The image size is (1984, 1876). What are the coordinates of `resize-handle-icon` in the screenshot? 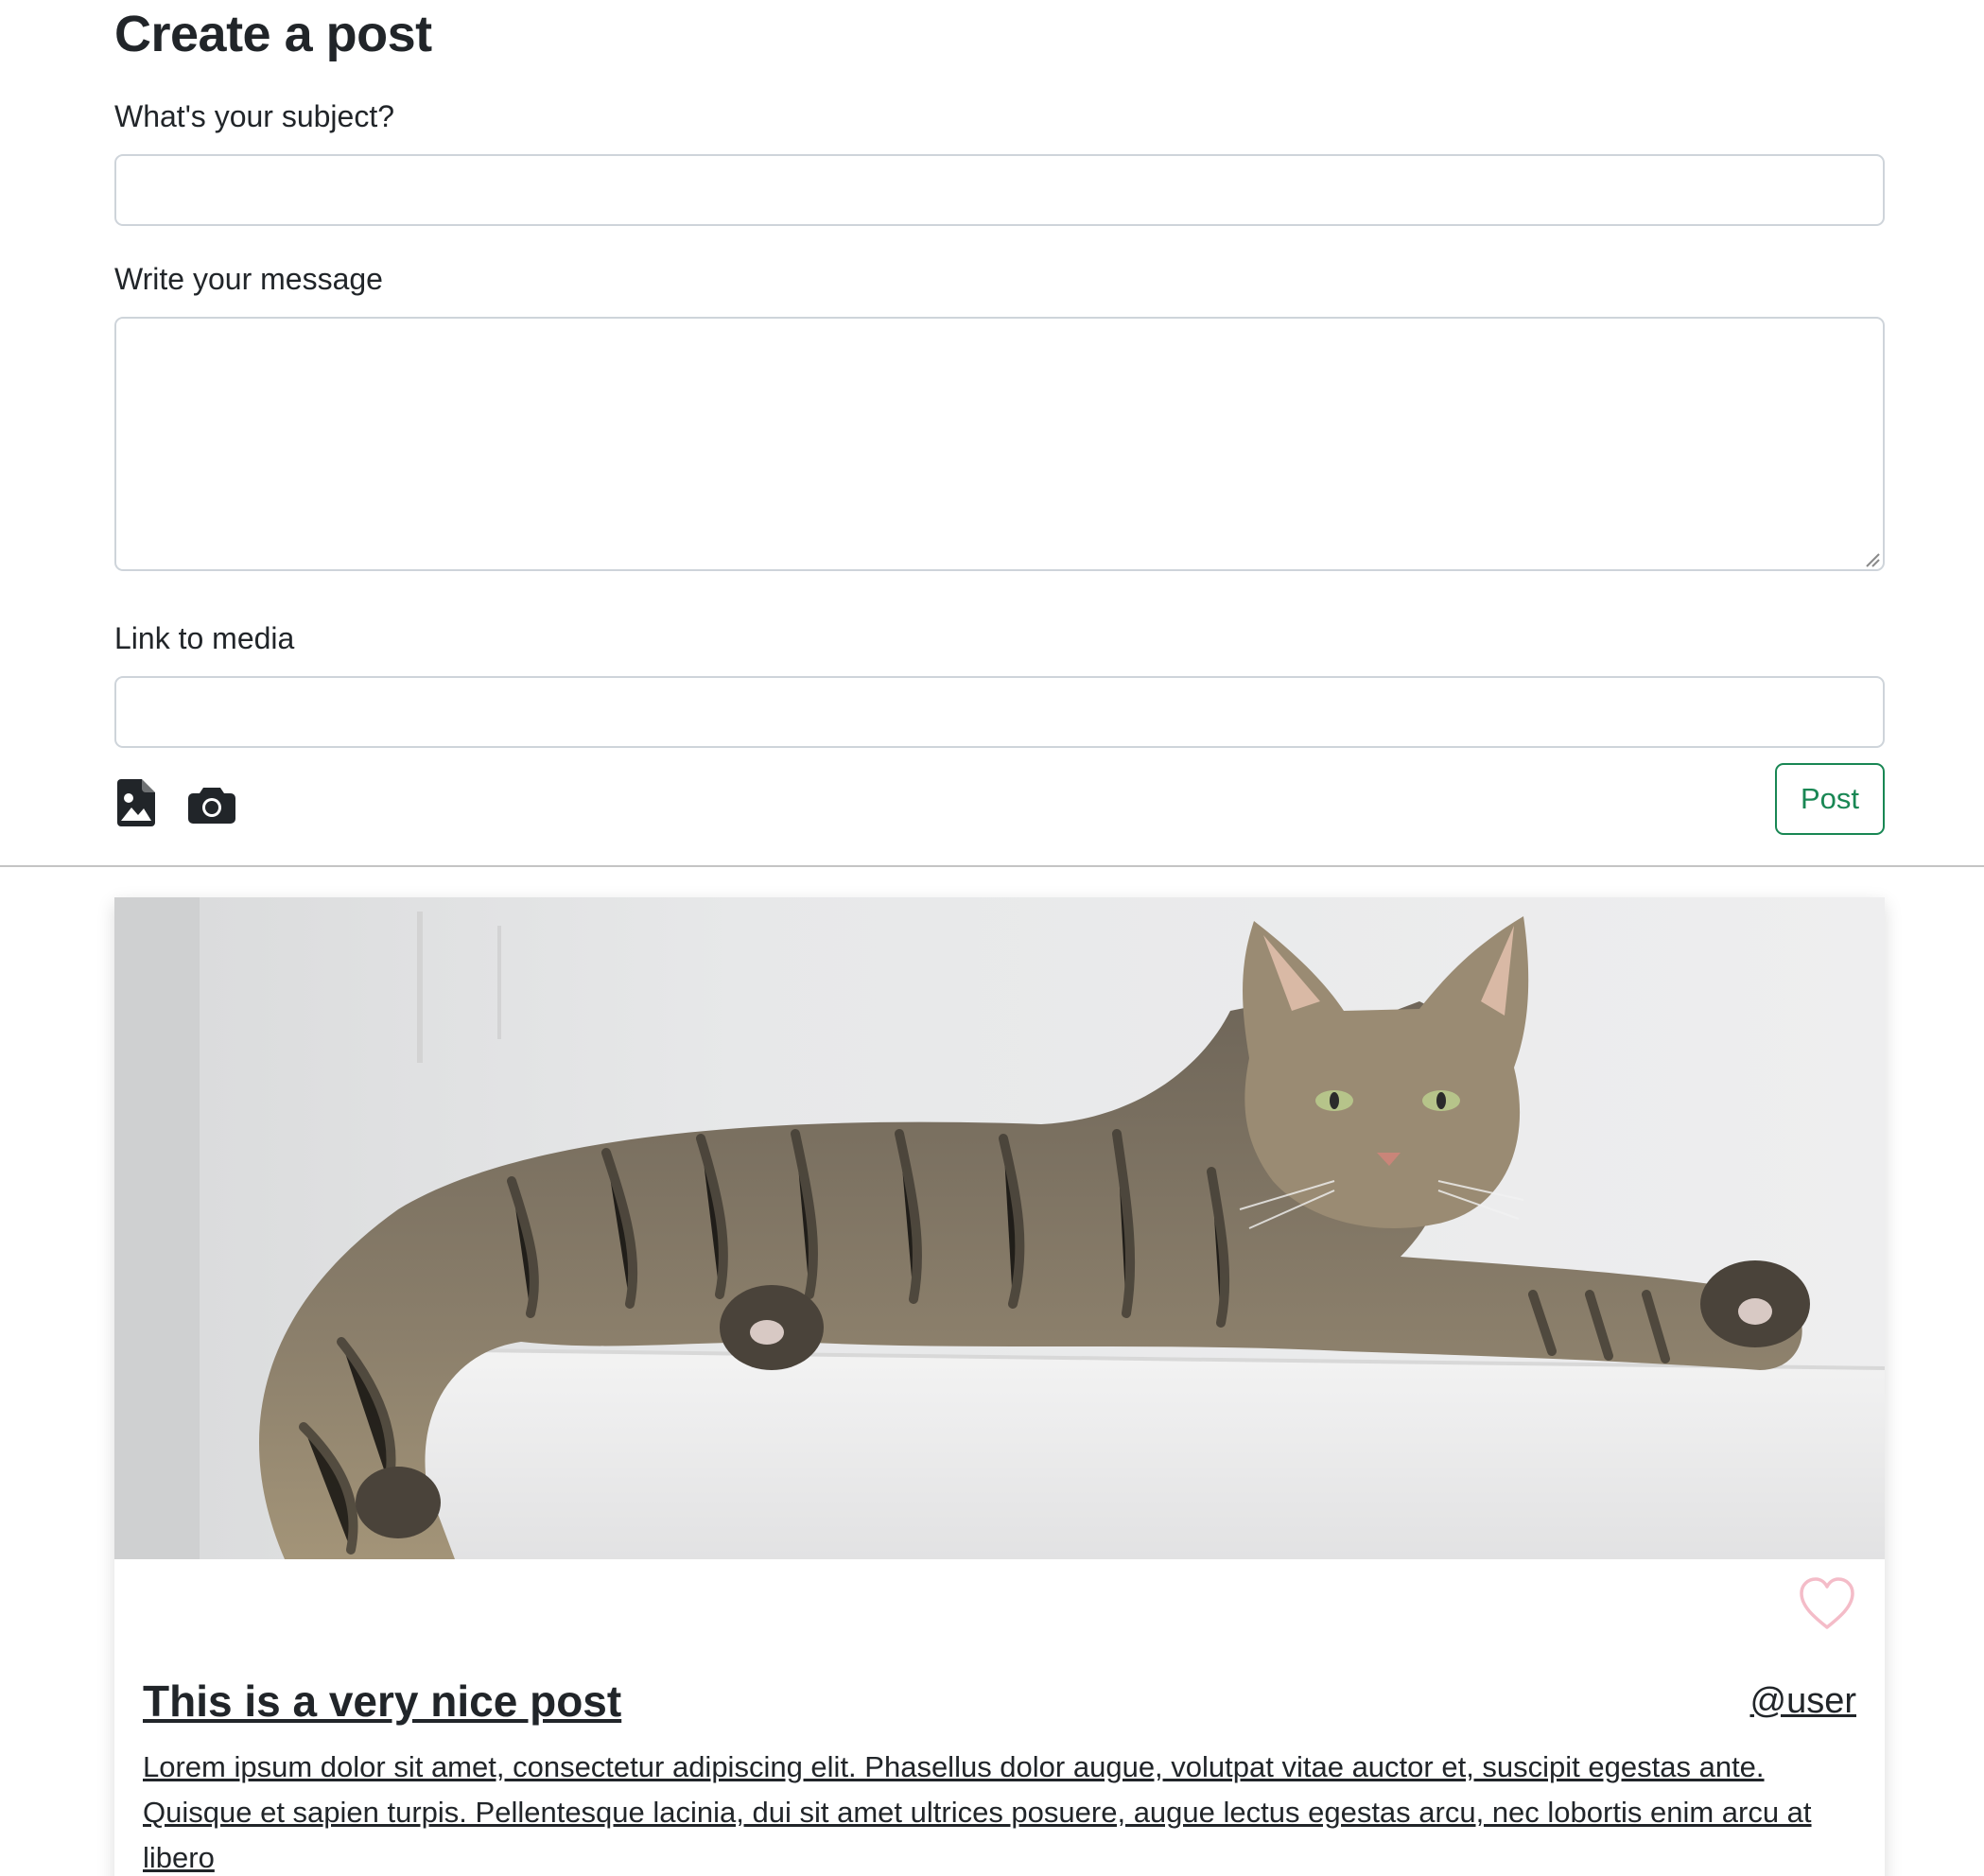 It's located at (1871, 558).